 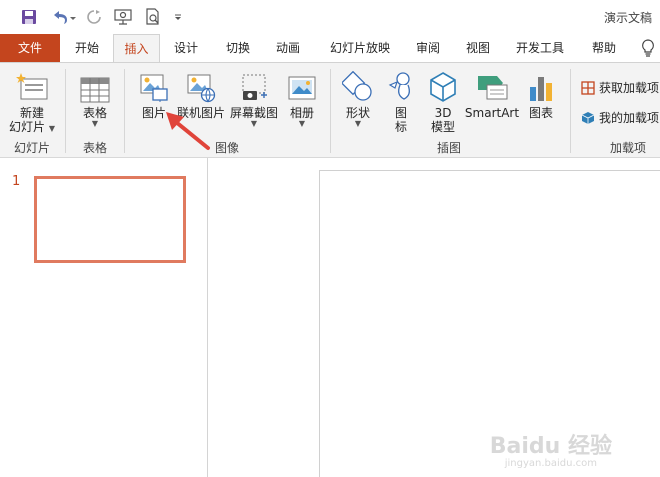 I want to click on baidu-watermark: Baidu 经验 jingyan.baidu.com, so click(x=551, y=448).